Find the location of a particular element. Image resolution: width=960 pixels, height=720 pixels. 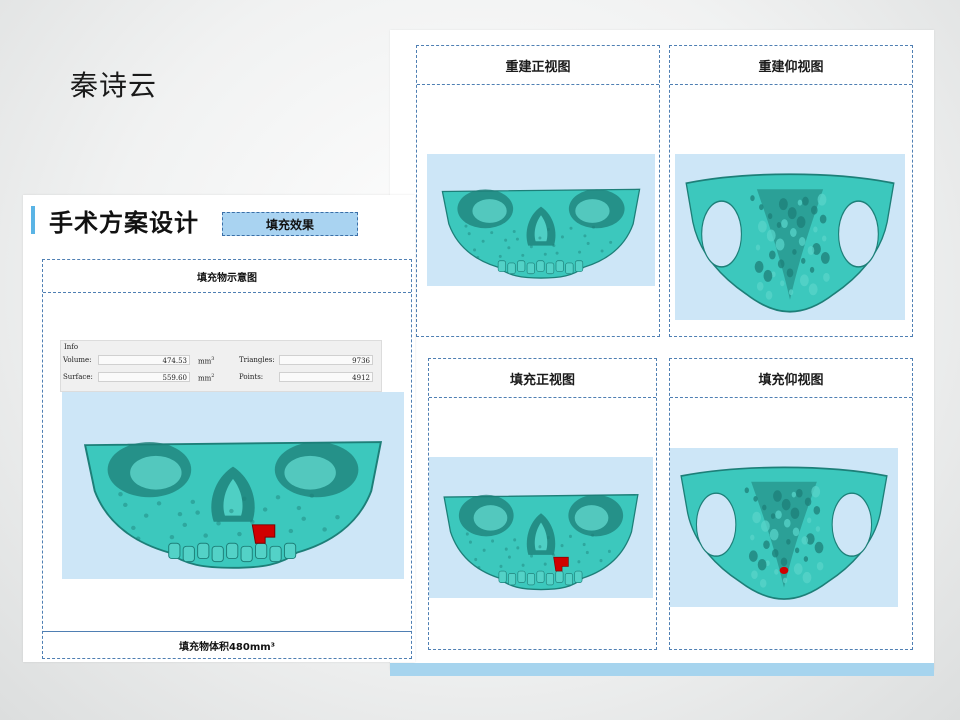

volume-value: 474.53 is located at coordinates (144, 360).